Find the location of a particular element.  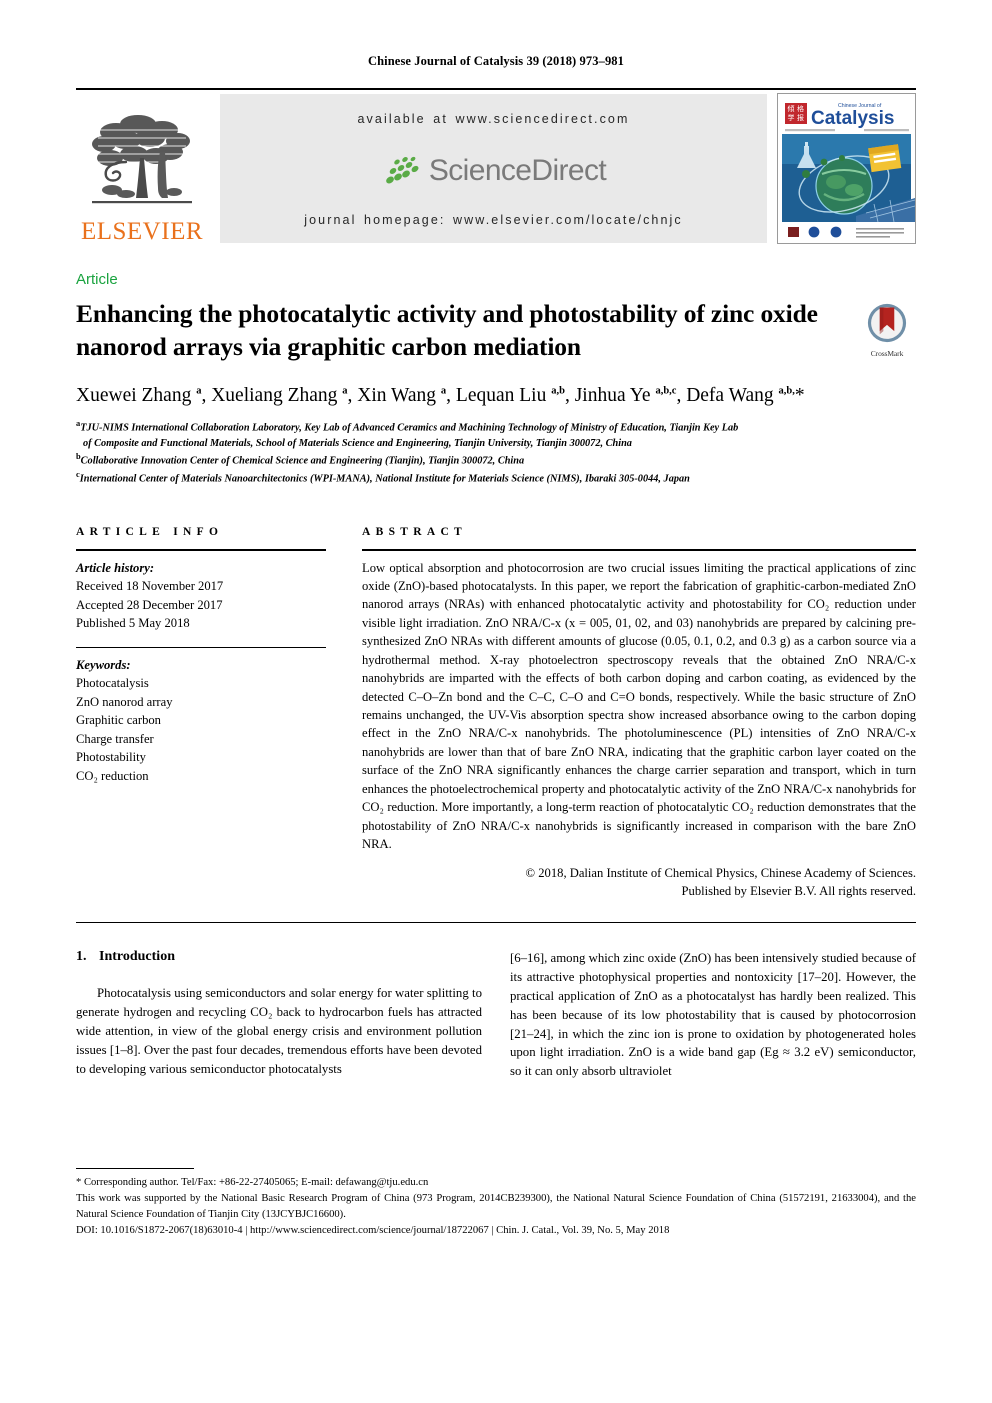

svg-text: 傾 is located at coordinates (791, 108).